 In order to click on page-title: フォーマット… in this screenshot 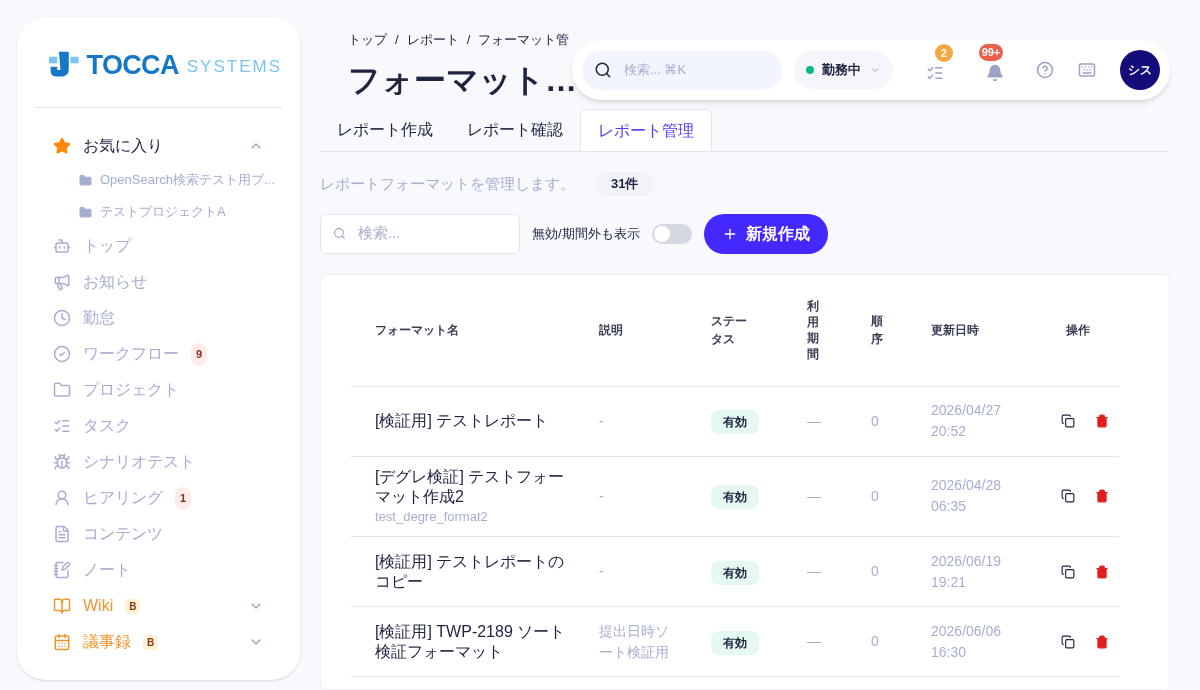, I will do `click(463, 80)`.